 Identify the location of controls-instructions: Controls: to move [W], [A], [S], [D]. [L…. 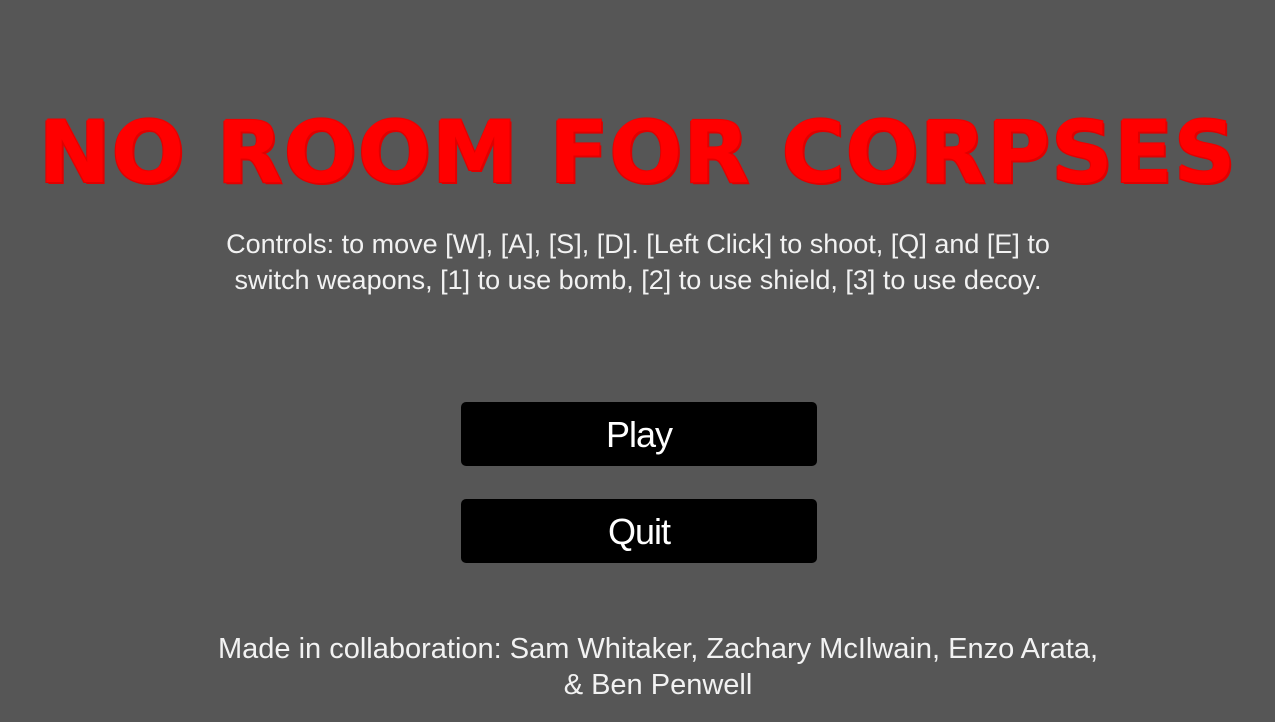
(638, 262).